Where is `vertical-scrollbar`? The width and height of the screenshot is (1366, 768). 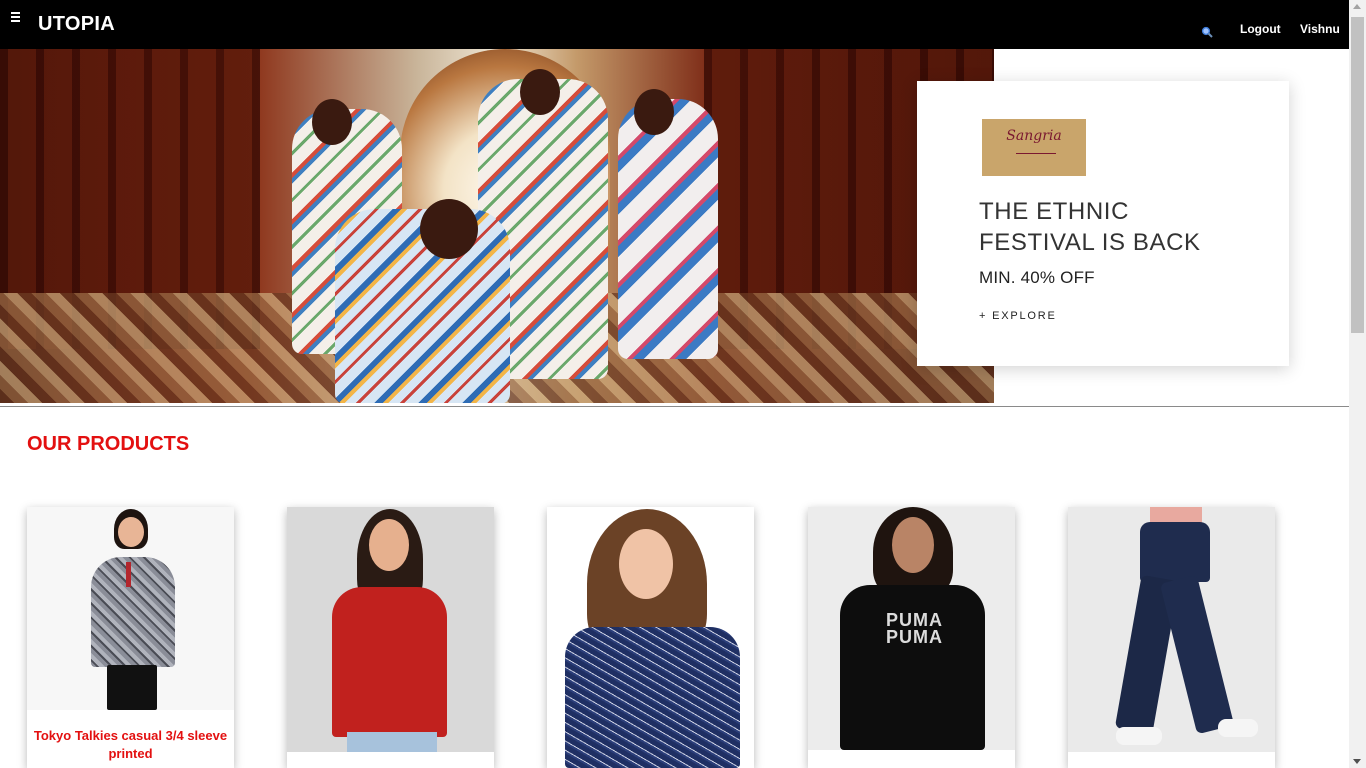
vertical-scrollbar is located at coordinates (1357, 384).